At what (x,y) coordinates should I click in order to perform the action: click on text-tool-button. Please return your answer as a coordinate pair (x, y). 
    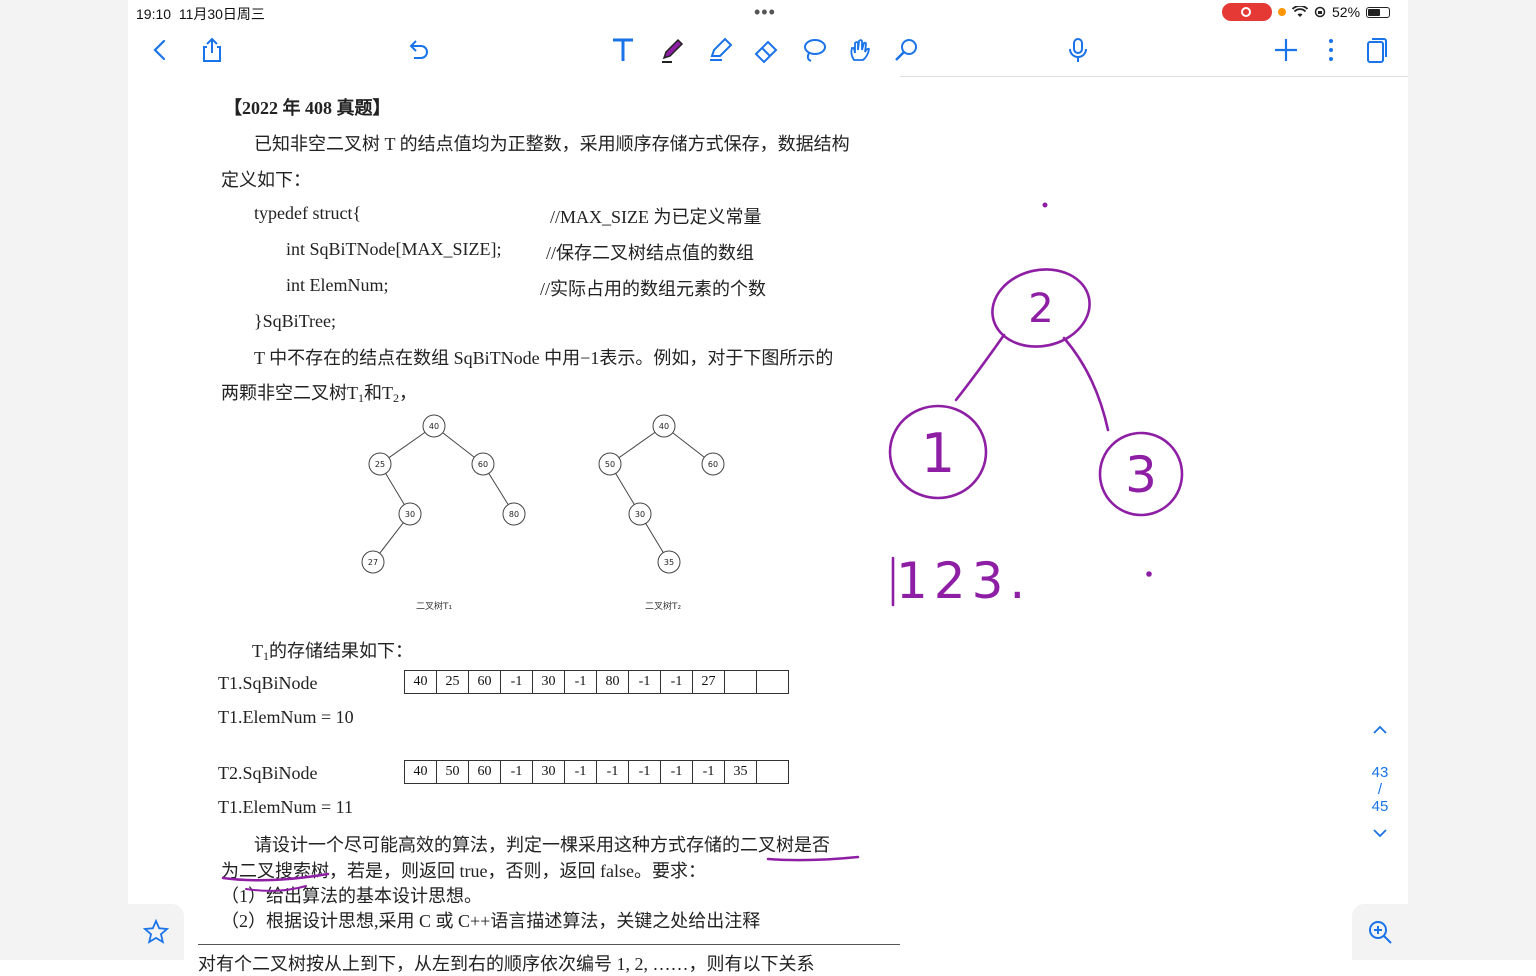
    Looking at the image, I should click on (623, 50).